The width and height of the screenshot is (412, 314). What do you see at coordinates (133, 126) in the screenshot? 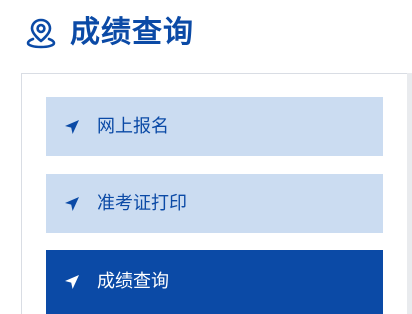
I see `menu-item-label: 网上报名` at bounding box center [133, 126].